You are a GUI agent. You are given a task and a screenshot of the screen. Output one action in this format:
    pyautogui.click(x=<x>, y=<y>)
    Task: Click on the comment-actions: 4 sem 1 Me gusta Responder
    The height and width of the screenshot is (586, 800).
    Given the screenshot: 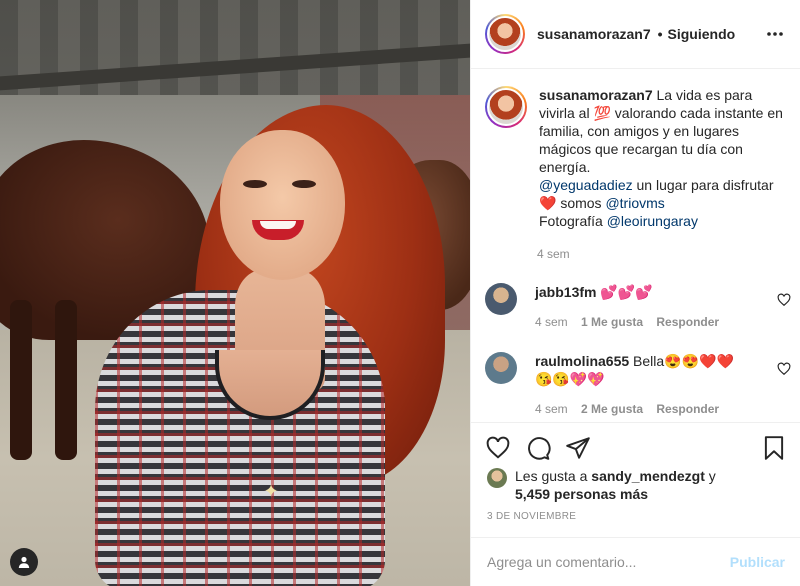 What is the action you would take?
    pyautogui.click(x=640, y=322)
    